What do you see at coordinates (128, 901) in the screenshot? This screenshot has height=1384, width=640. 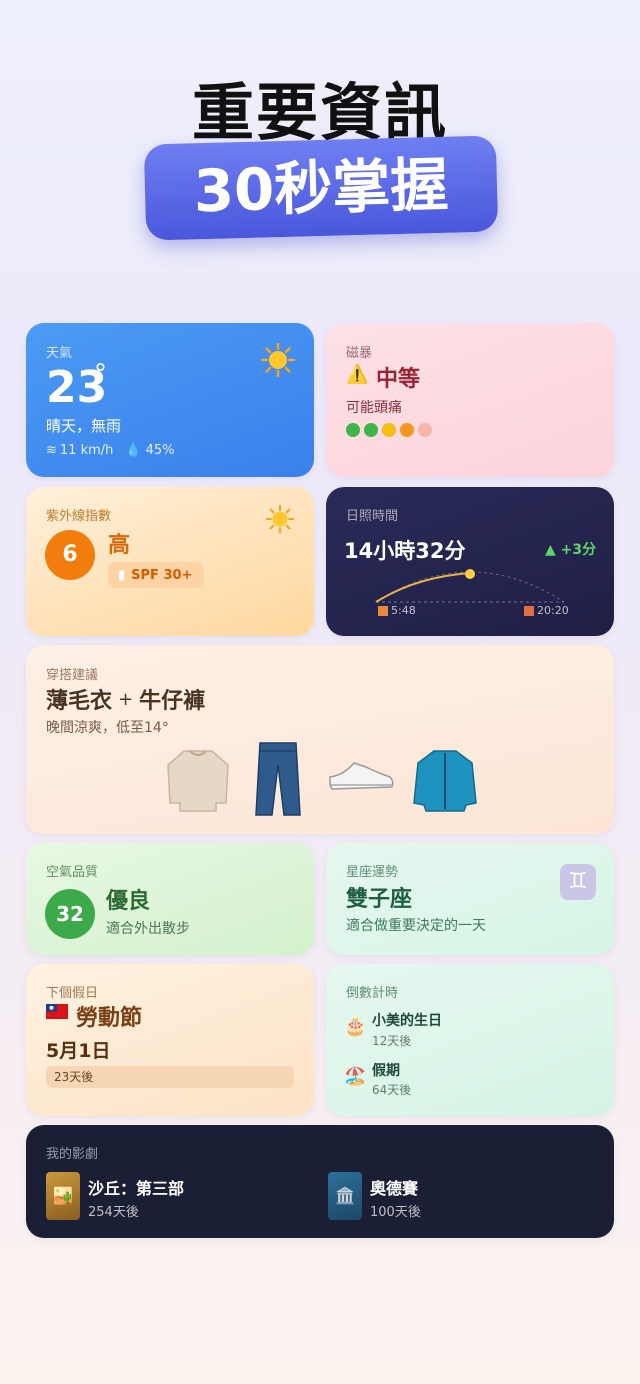 I see `air-level: 優良` at bounding box center [128, 901].